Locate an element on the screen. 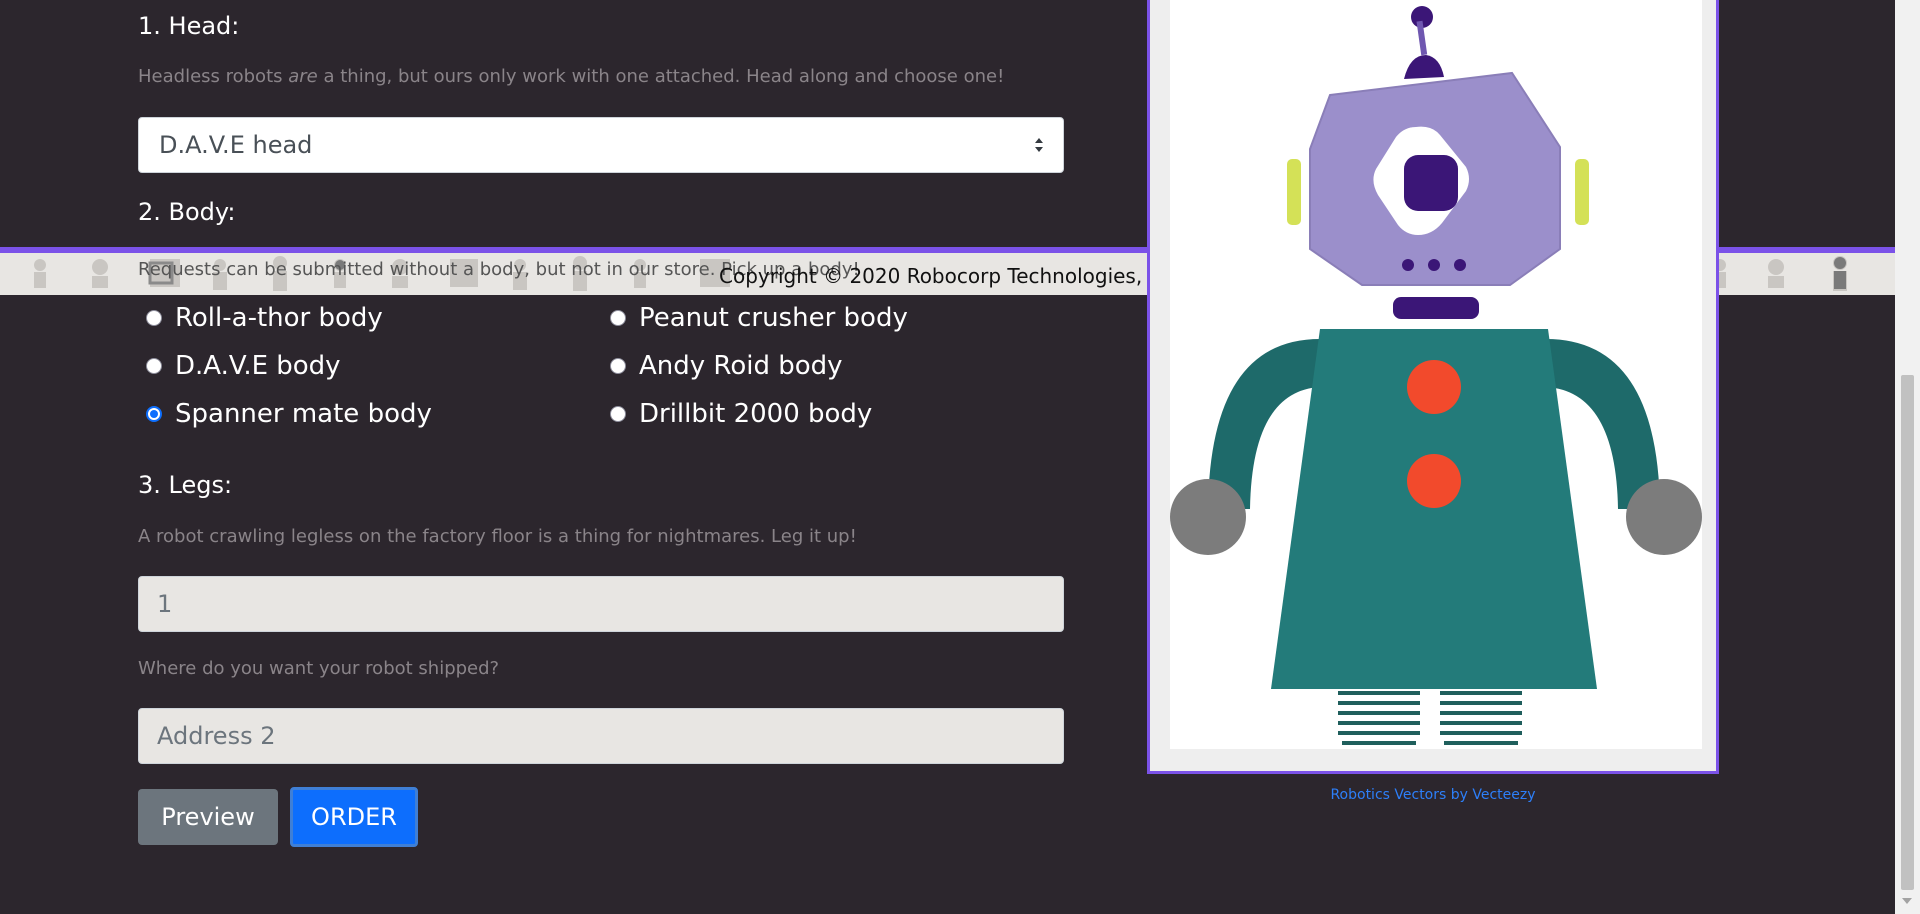 This screenshot has height=914, width=1920. legs-heading: 3. Legs: is located at coordinates (185, 485).